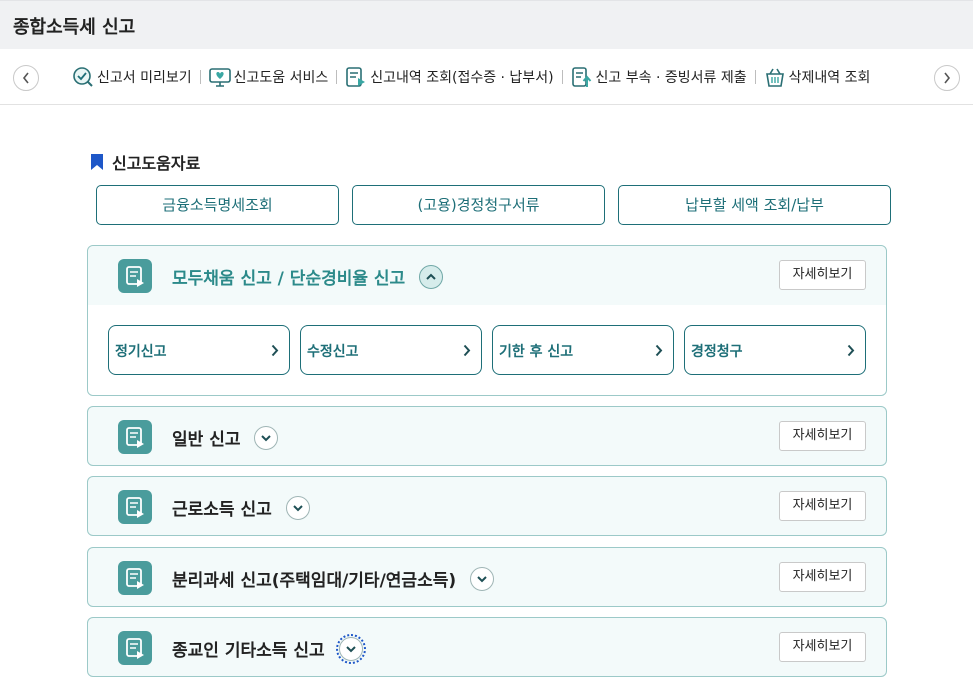  Describe the element at coordinates (717, 352) in the screenshot. I see `option-label: 경정청구` at that location.